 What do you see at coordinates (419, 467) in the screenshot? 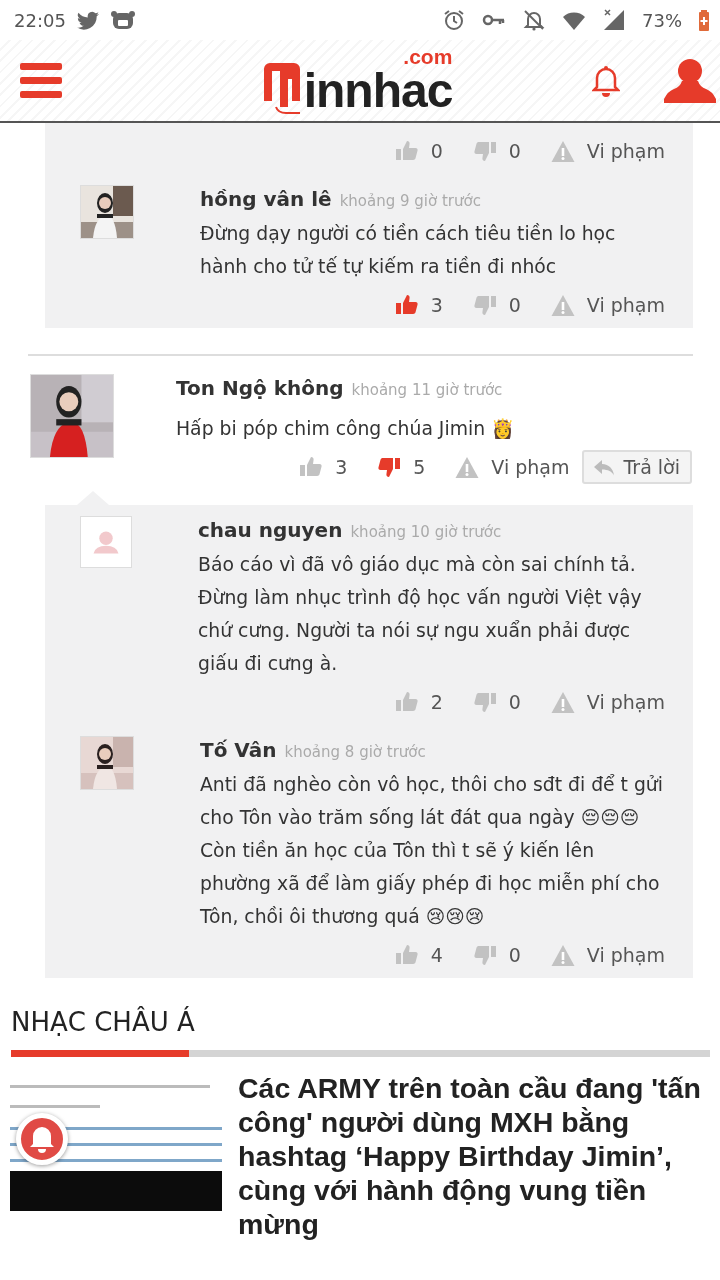
I see `dislike-count: 5` at bounding box center [419, 467].